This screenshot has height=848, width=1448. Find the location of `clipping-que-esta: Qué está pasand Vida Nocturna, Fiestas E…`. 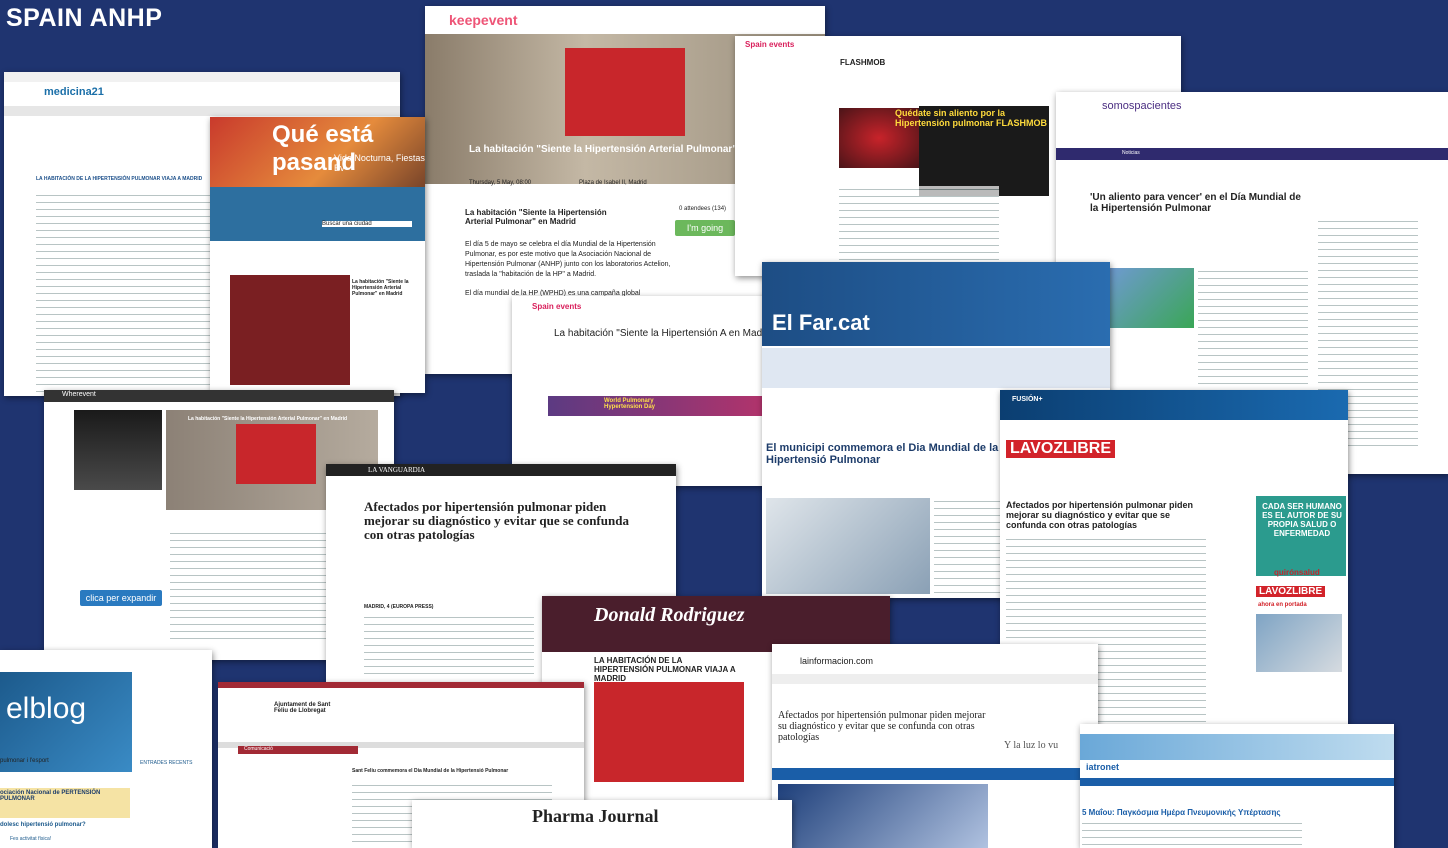

clipping-que-esta: Qué está pasand Vida Nocturna, Fiestas E… is located at coordinates (317, 255).